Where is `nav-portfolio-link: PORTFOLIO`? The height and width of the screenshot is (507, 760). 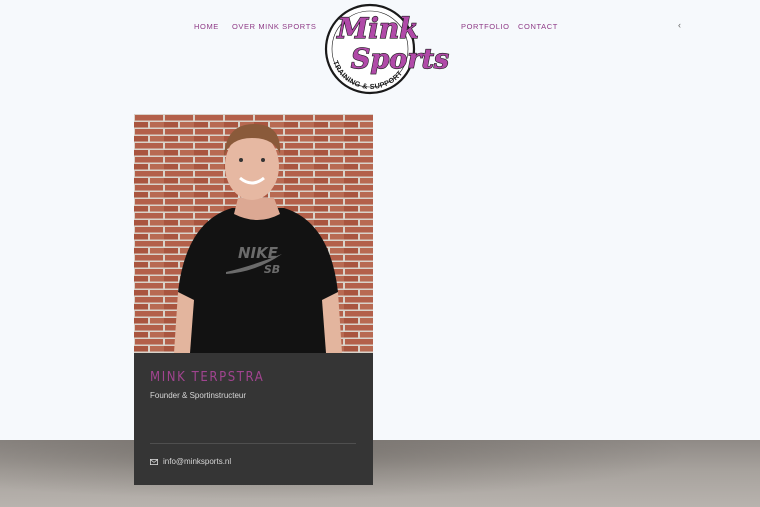
nav-portfolio-link: PORTFOLIO is located at coordinates (485, 26).